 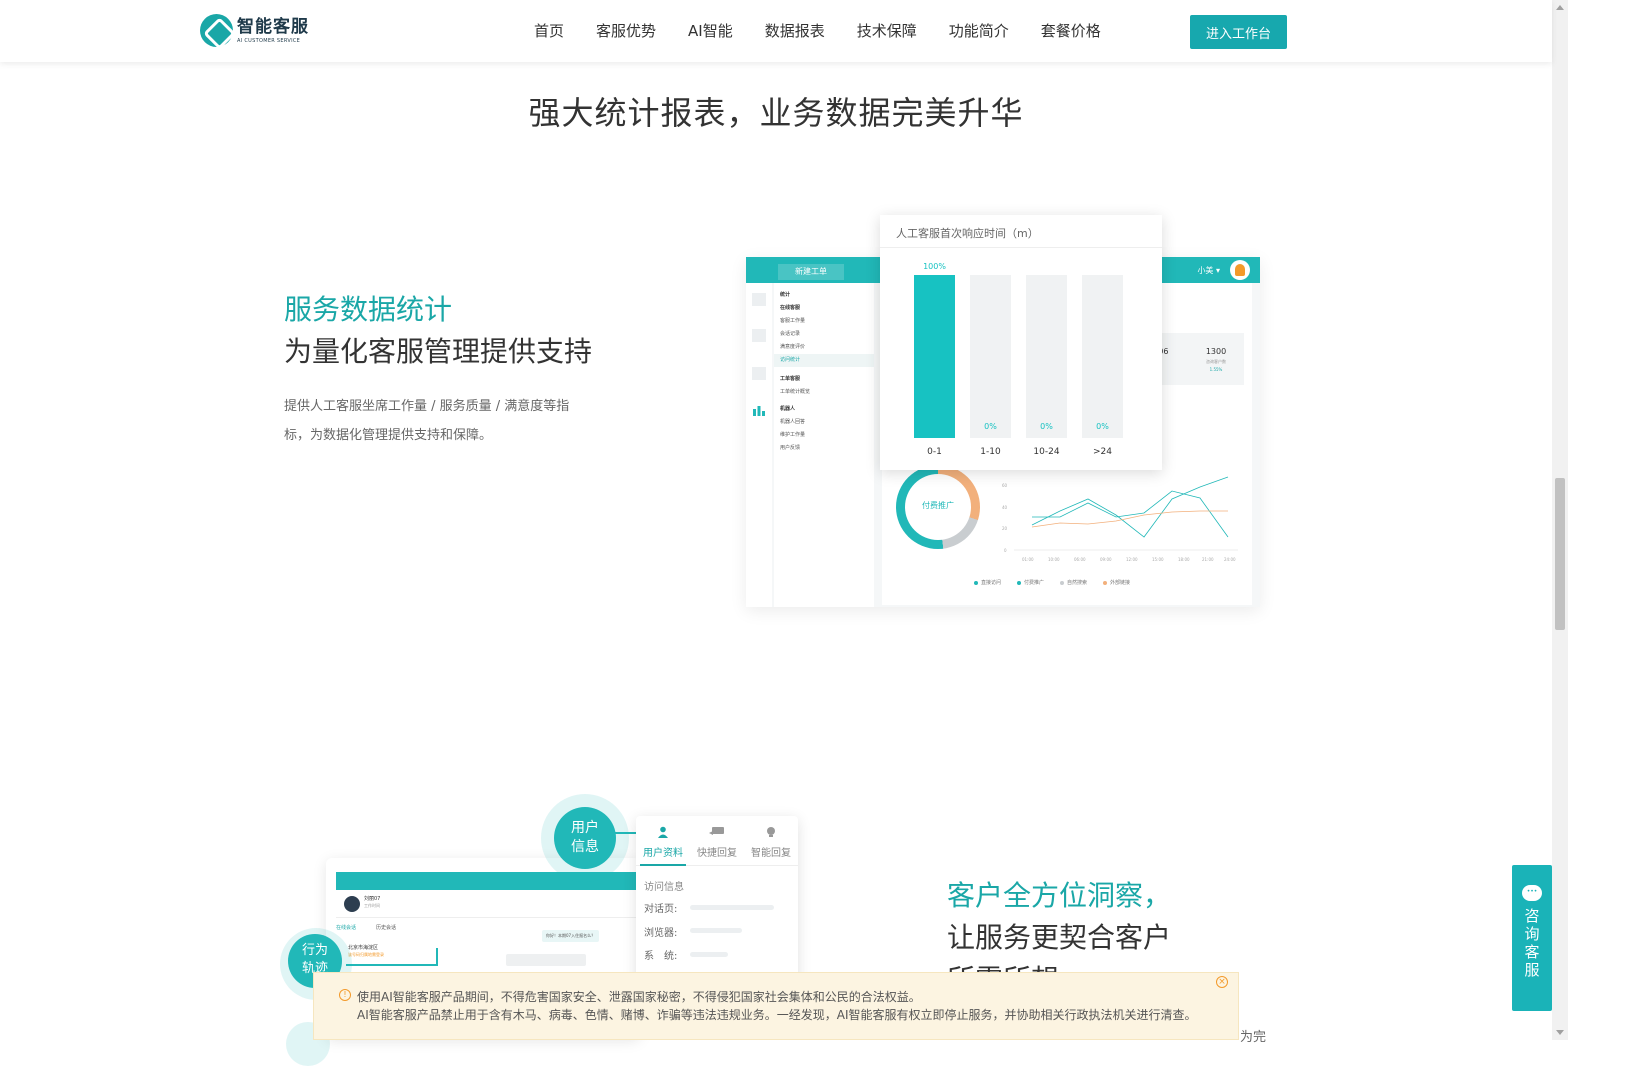 I want to click on mockup-icon-rail, so click(x=759, y=445).